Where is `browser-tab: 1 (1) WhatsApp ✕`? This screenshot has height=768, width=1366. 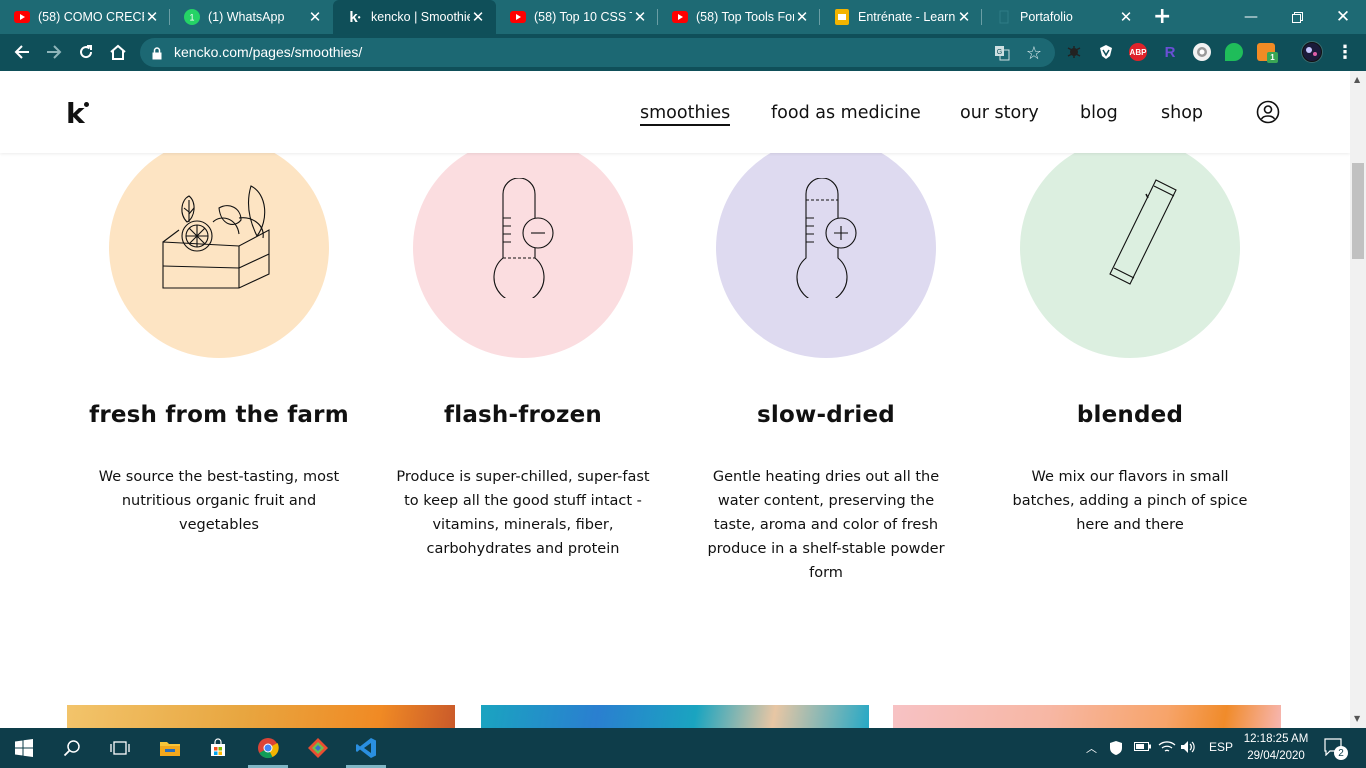
browser-tab: 1 (1) WhatsApp ✕ is located at coordinates (251, 17).